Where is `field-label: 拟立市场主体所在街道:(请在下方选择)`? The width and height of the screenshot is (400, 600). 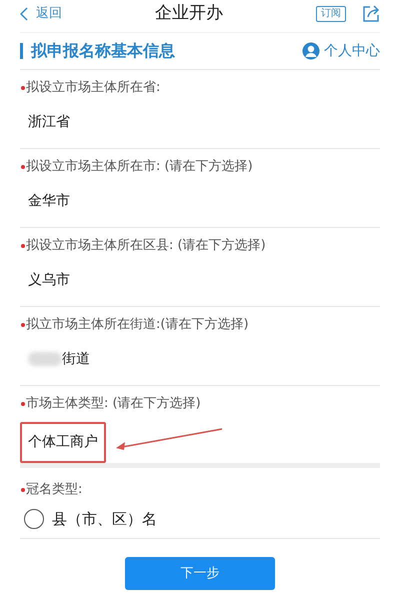 field-label: 拟立市场主体所在街道:(请在下方选择) is located at coordinates (137, 325).